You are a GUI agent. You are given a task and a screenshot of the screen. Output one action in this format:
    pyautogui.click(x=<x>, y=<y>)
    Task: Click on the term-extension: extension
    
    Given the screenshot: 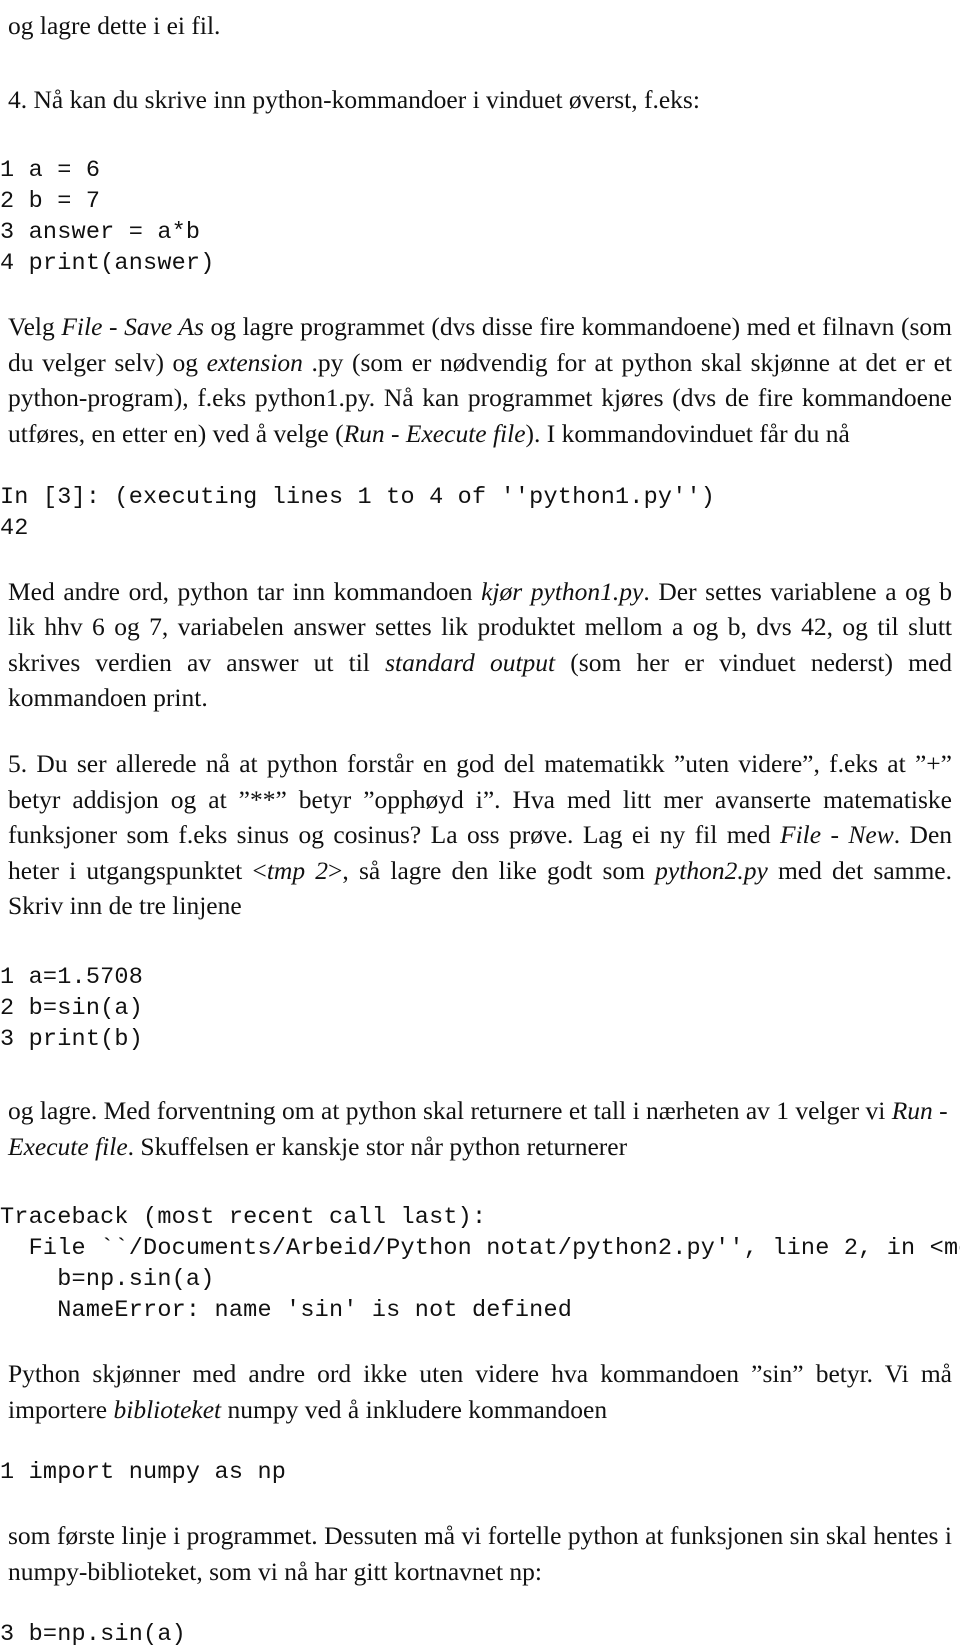 What is the action you would take?
    pyautogui.click(x=254, y=362)
    